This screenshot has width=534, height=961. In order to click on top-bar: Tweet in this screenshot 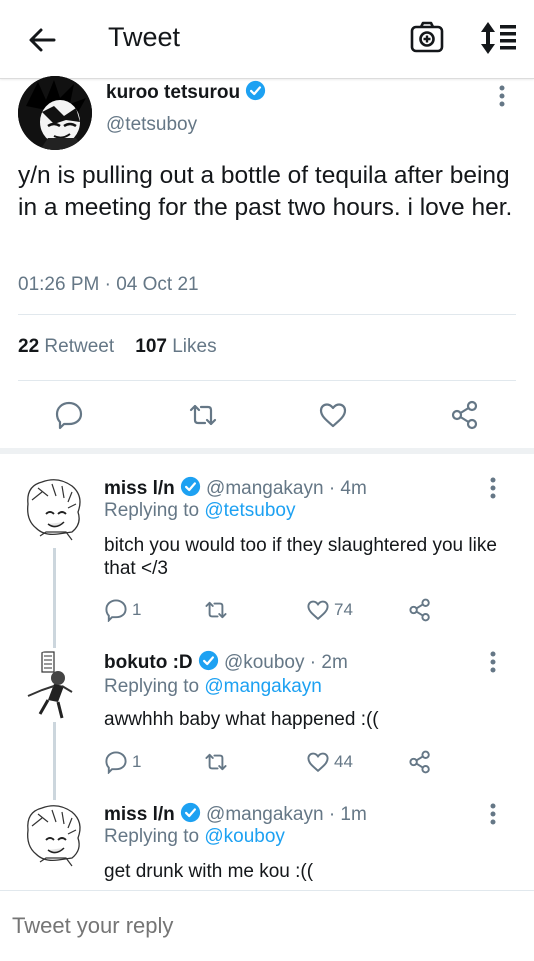, I will do `click(267, 39)`.